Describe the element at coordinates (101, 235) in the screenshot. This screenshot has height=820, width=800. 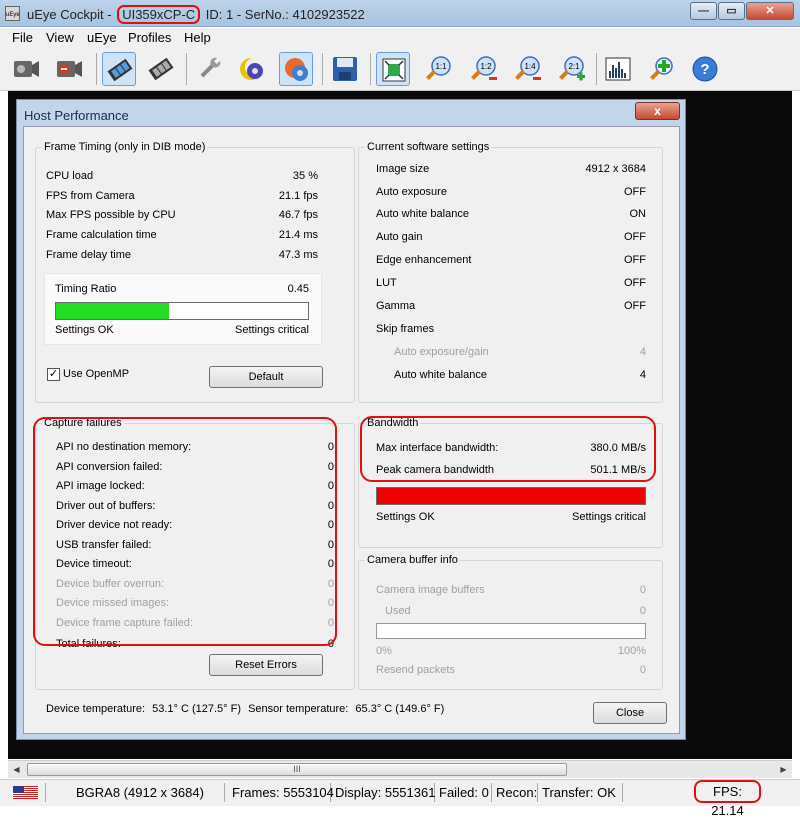
I see `frame-calc-label: Frame calculation time` at that location.